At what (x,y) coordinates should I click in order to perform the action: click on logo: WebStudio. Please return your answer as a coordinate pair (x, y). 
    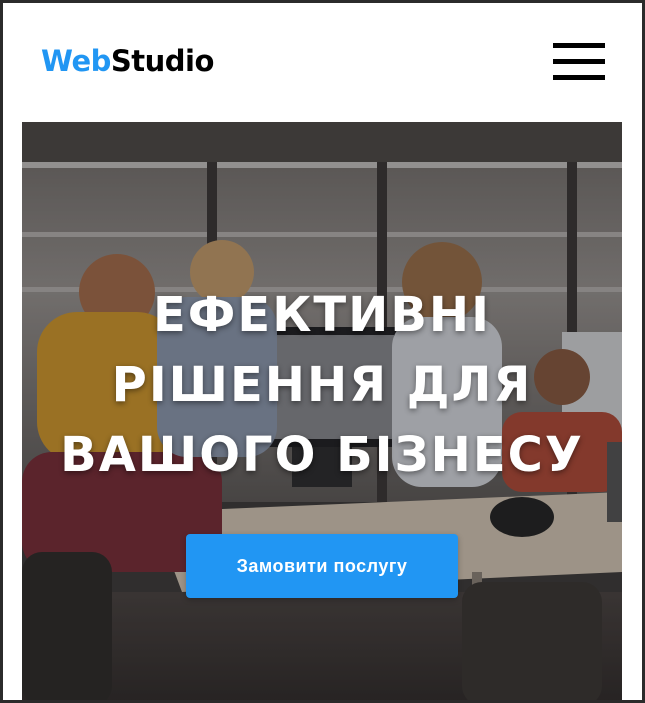
    Looking at the image, I should click on (127, 61).